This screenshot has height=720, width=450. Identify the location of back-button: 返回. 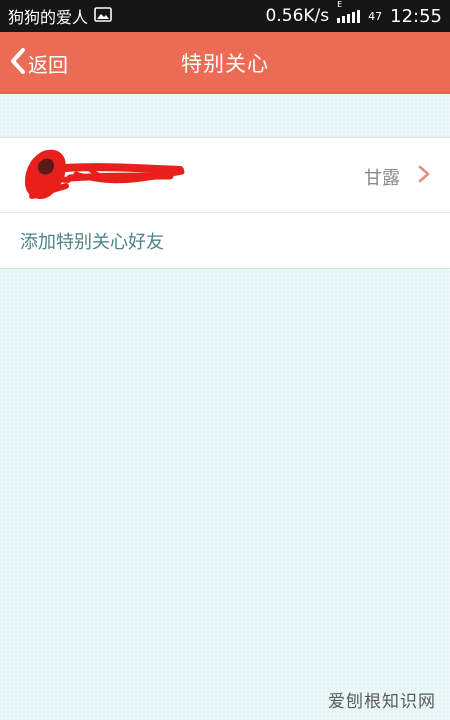
(39, 63).